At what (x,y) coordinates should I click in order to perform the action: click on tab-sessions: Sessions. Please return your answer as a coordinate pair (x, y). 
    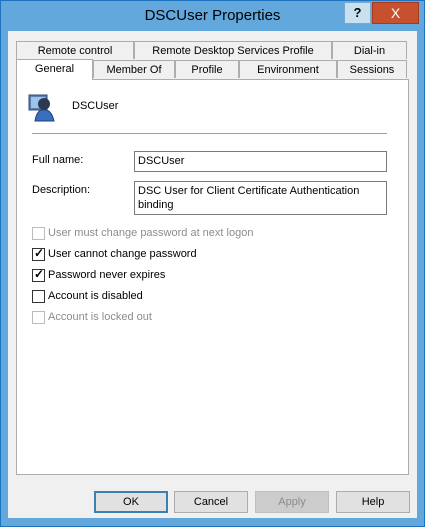
    Looking at the image, I should click on (372, 69).